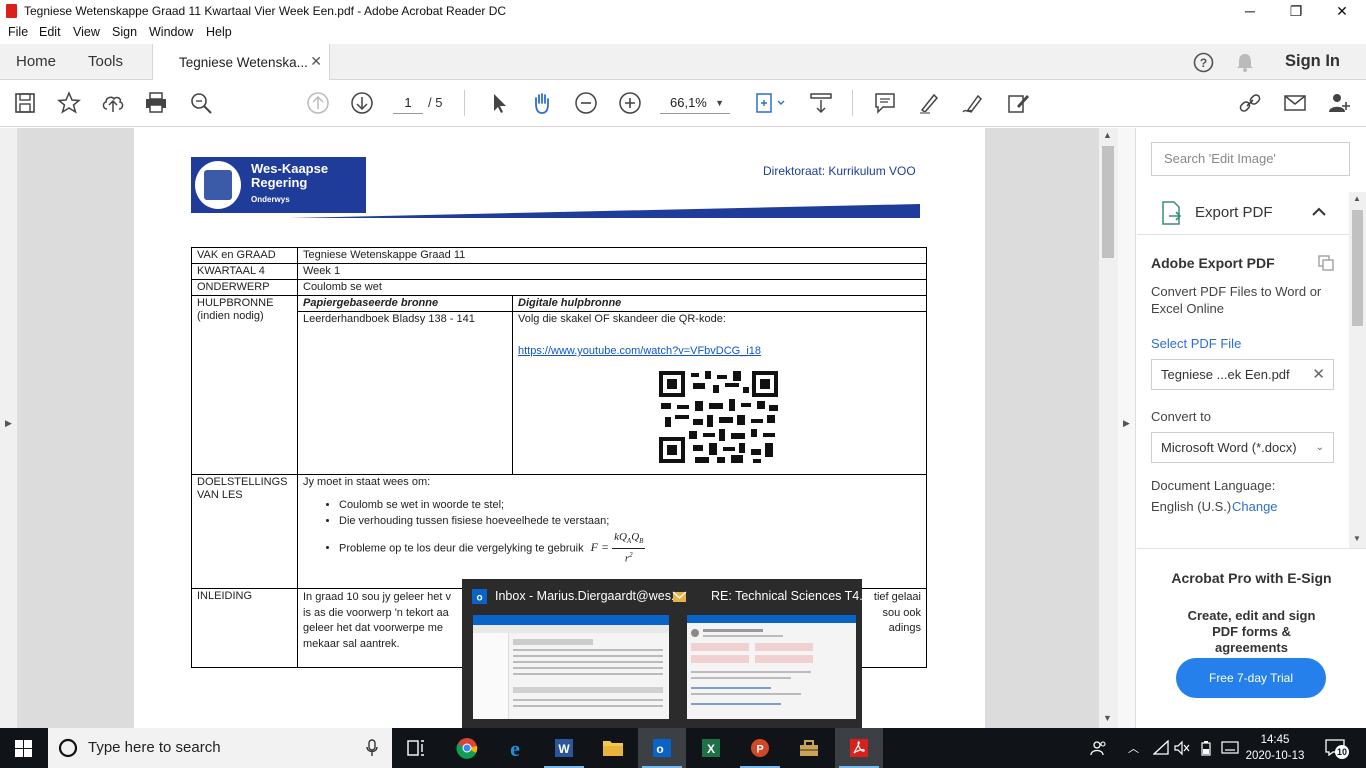 This screenshot has width=1366, height=768. Describe the element at coordinates (171, 32) in the screenshot. I see `menu-window: Window` at that location.